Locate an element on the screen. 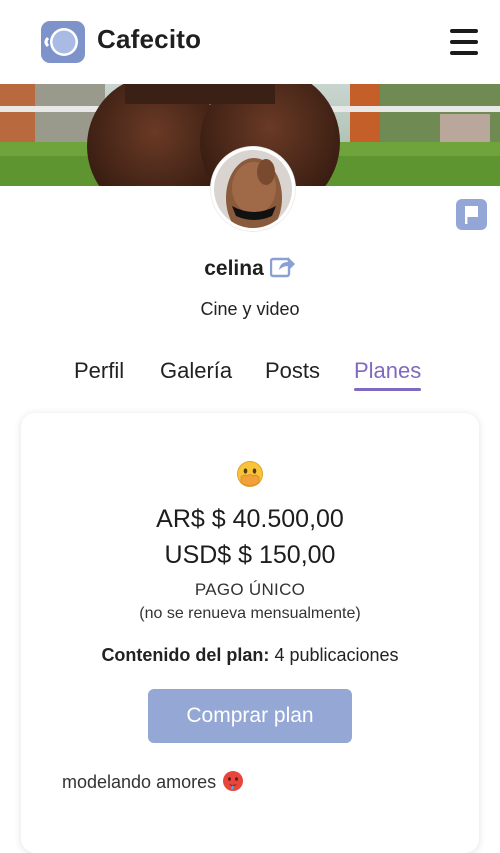 The width and height of the screenshot is (500, 853). tab-posts: Posts is located at coordinates (292, 371).